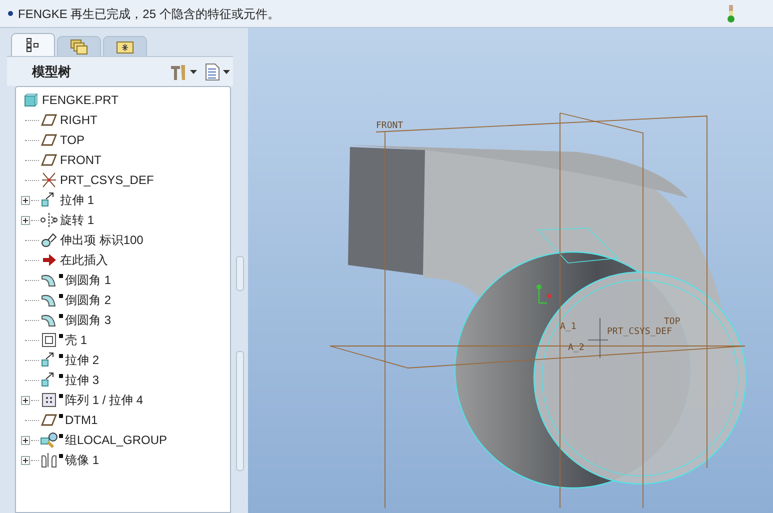 The width and height of the screenshot is (773, 513). What do you see at coordinates (49, 400) in the screenshot?
I see `pattern-icon` at bounding box center [49, 400].